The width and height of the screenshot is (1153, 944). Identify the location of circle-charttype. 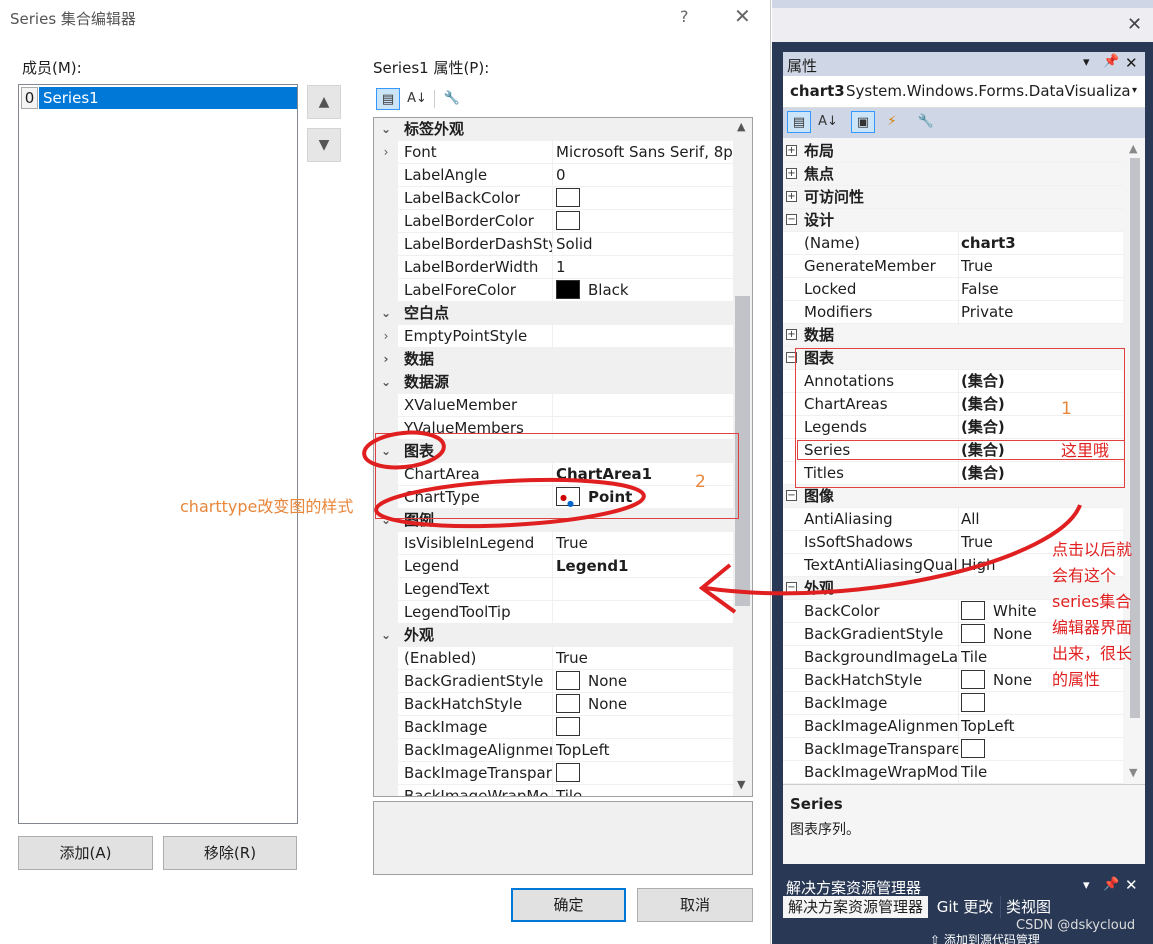
(510, 503).